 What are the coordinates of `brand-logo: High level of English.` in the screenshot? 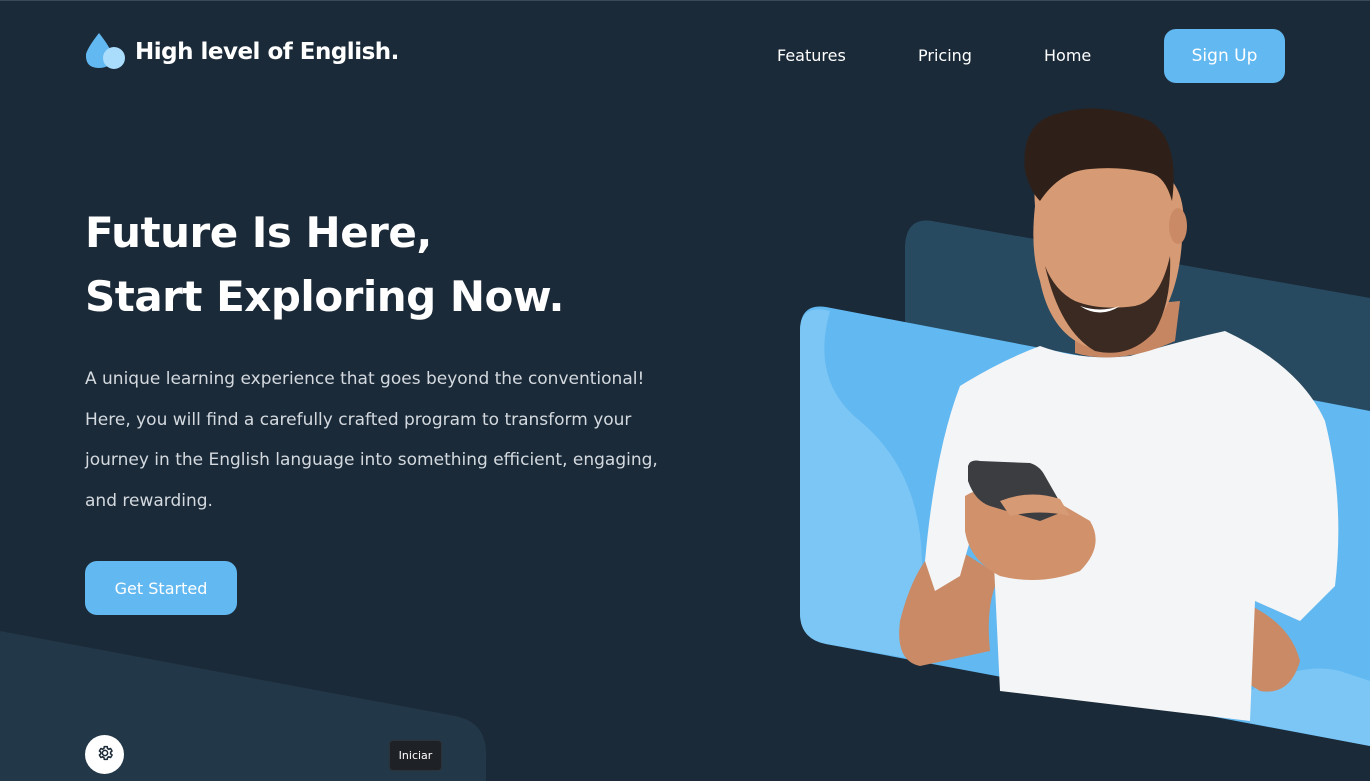 It's located at (242, 52).